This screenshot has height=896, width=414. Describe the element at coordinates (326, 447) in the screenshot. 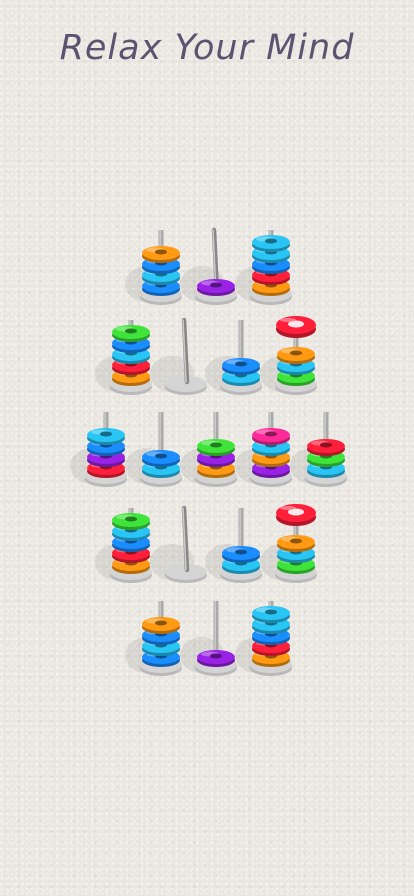

I see `ring-red` at that location.